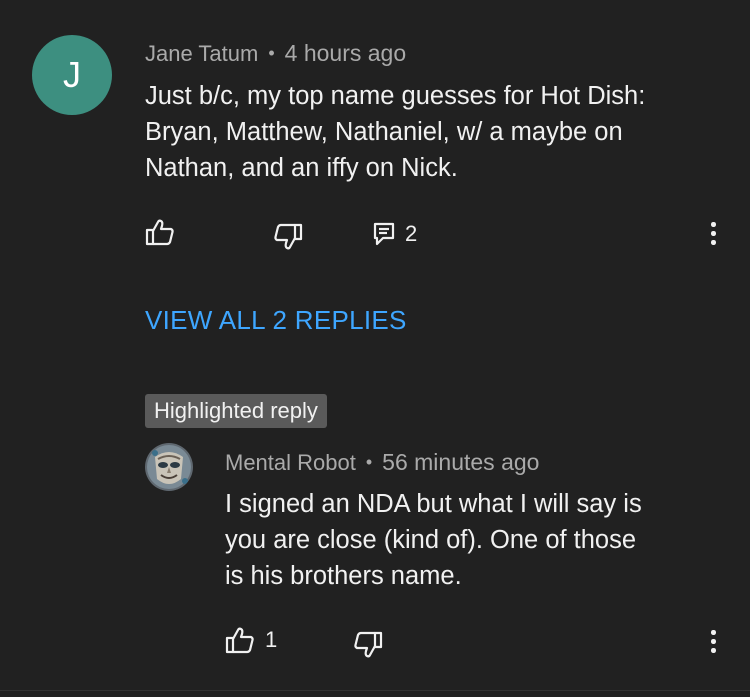 This screenshot has width=750, height=697. What do you see at coordinates (290, 463) in the screenshot?
I see `reply-author: Mental Robot` at bounding box center [290, 463].